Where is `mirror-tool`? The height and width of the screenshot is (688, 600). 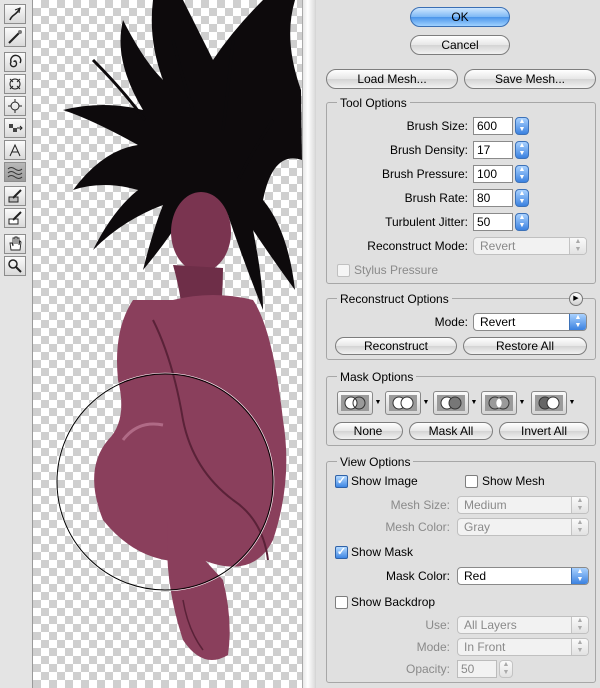 mirror-tool is located at coordinates (15, 150).